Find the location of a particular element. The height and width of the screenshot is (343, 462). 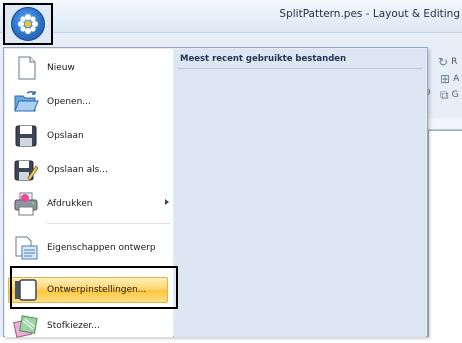

menu-item-print: Afdrukken is located at coordinates (89, 204).